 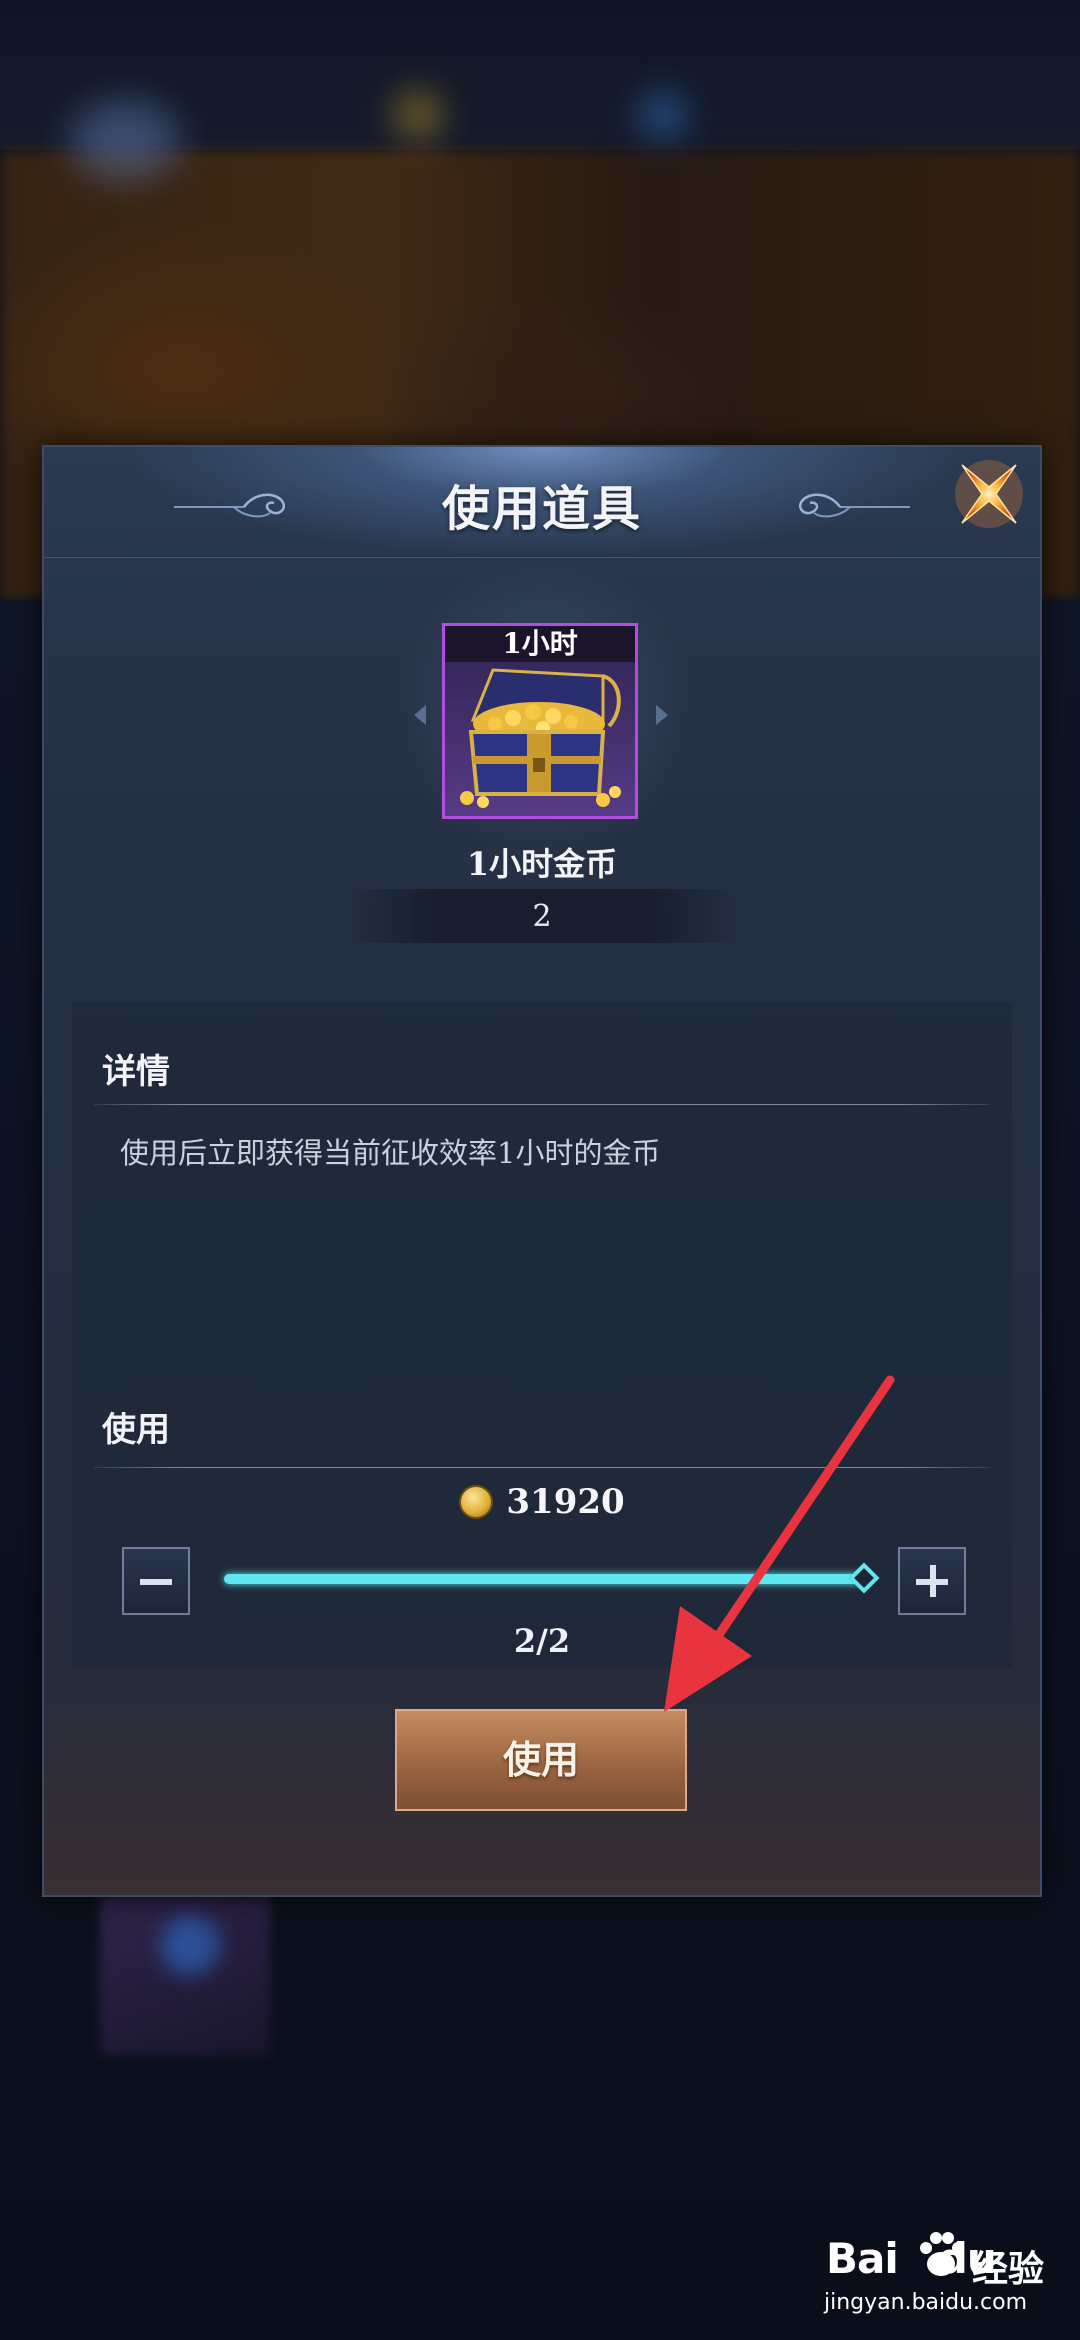 I want to click on divider, so click(x=542, y=1104).